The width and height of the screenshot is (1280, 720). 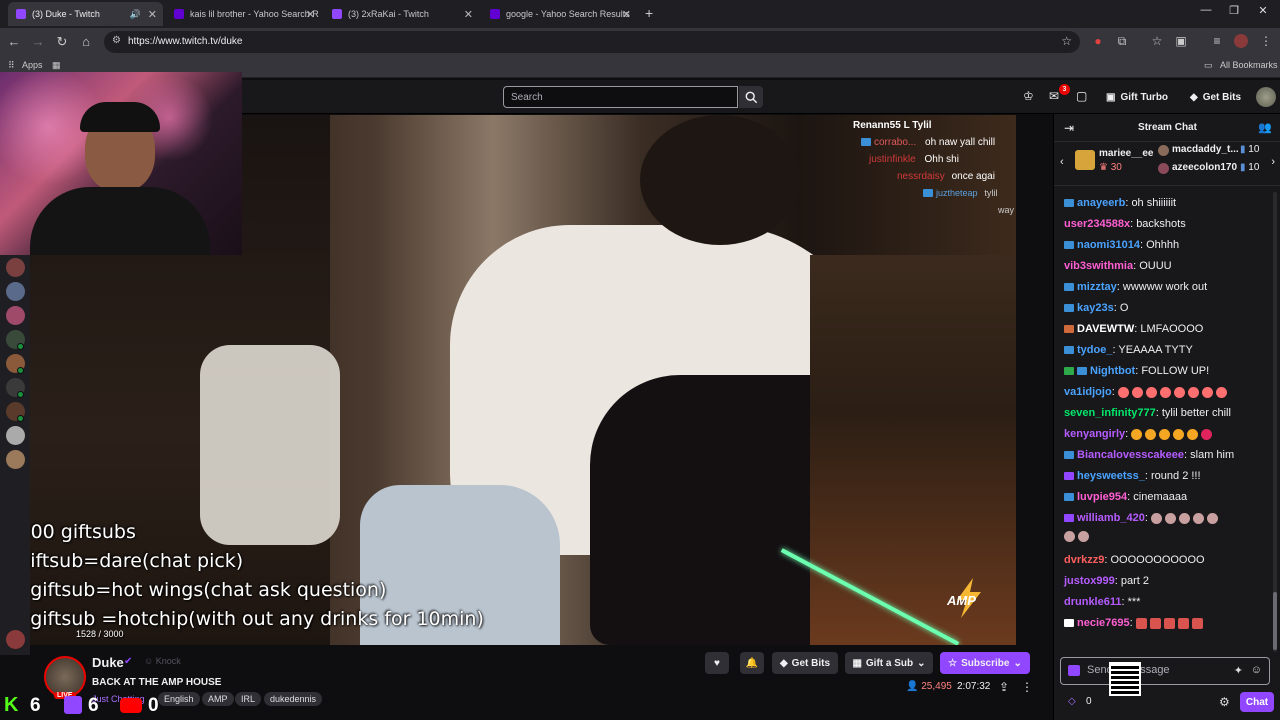 I want to click on tag-irl: IRL, so click(x=248, y=699).